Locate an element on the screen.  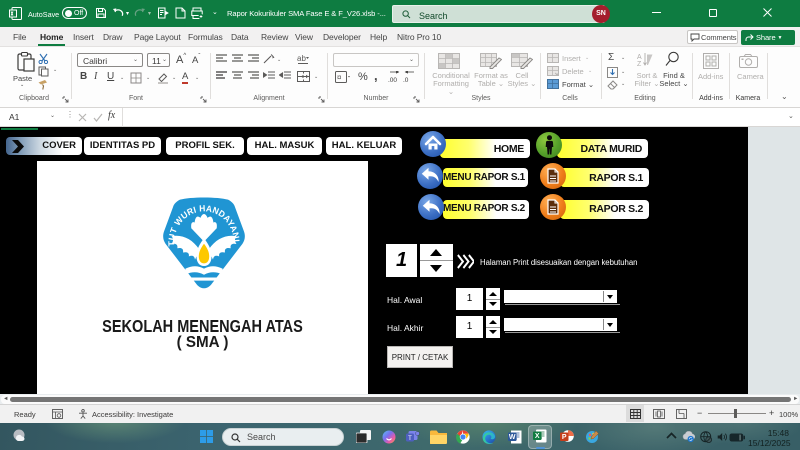
svg-text: A is located at coordinates (639, 57).